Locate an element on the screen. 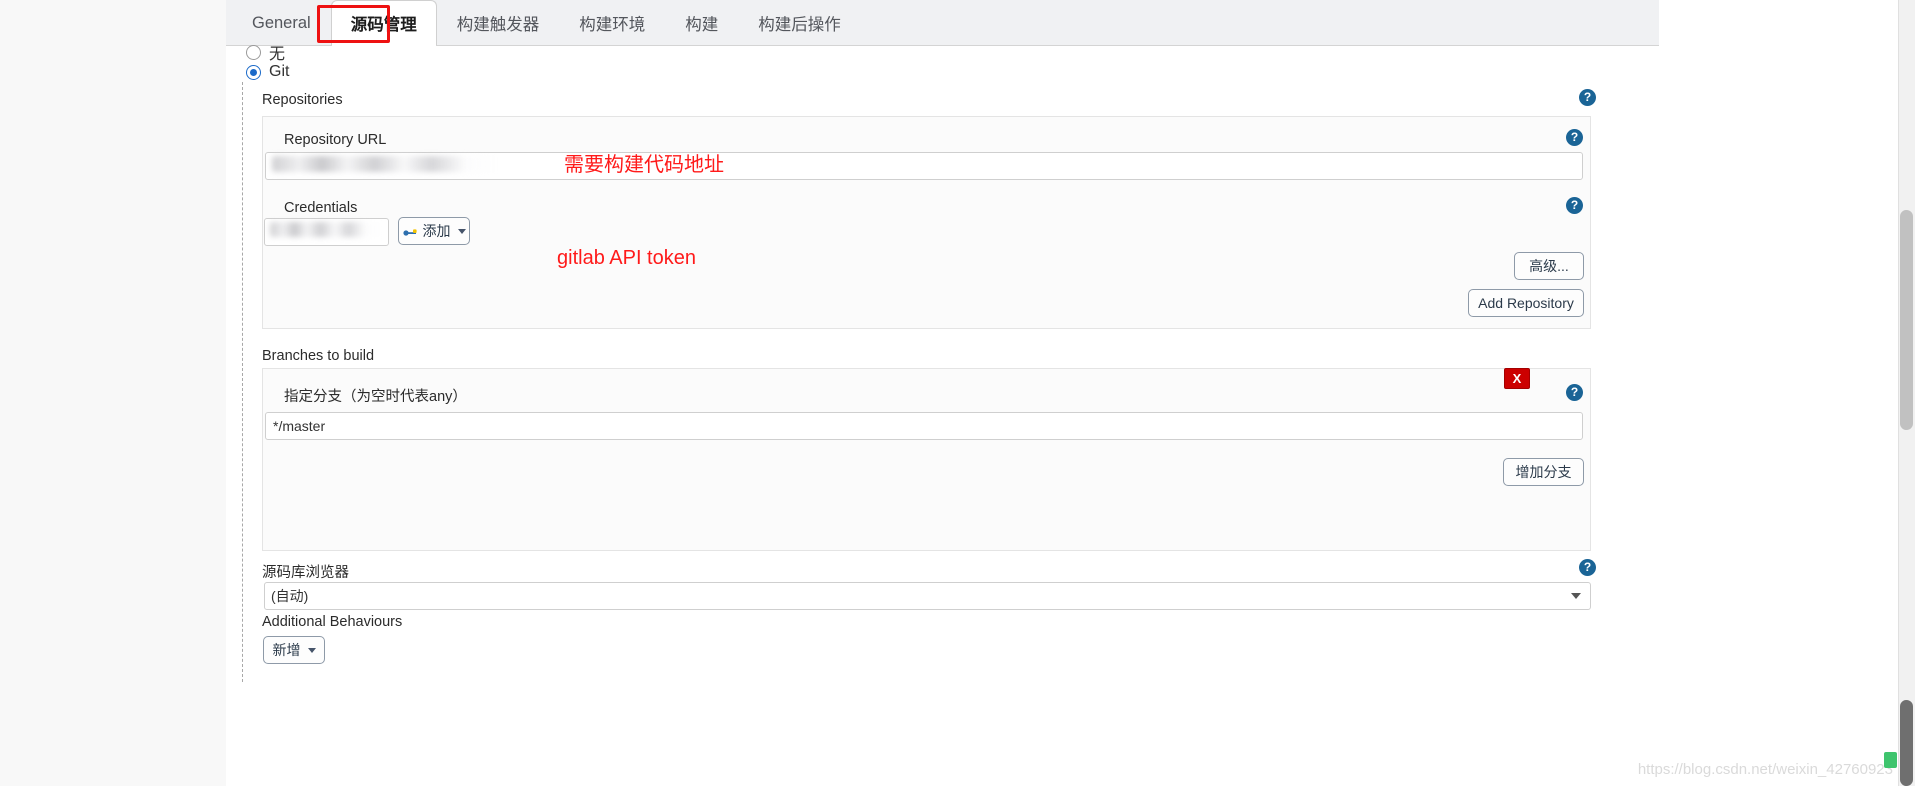 This screenshot has width=1915, height=786. repository-browser-select: (自动) is located at coordinates (927, 596).